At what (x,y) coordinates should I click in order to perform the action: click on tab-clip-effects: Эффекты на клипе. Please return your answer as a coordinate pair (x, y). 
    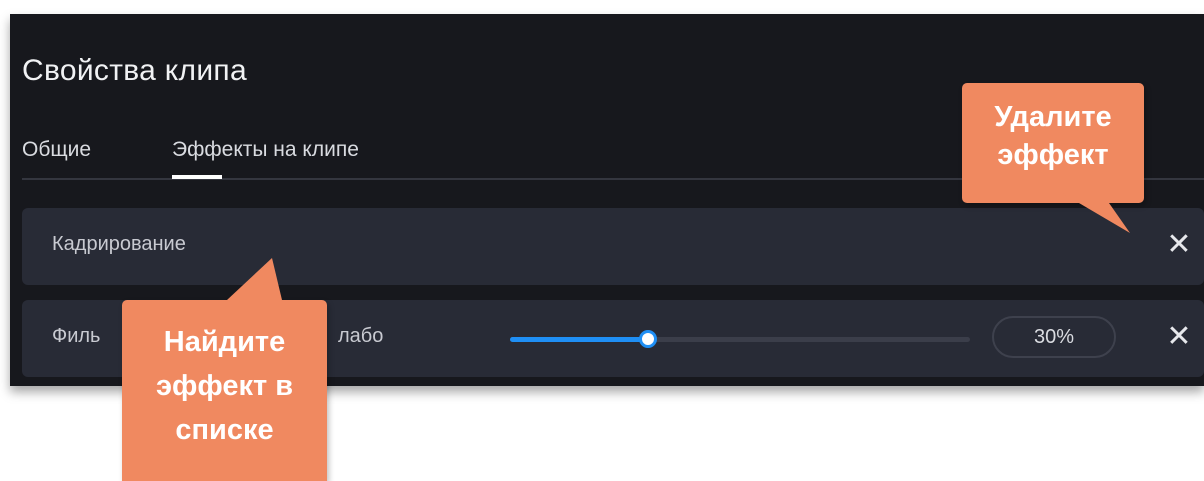
    Looking at the image, I should click on (265, 158).